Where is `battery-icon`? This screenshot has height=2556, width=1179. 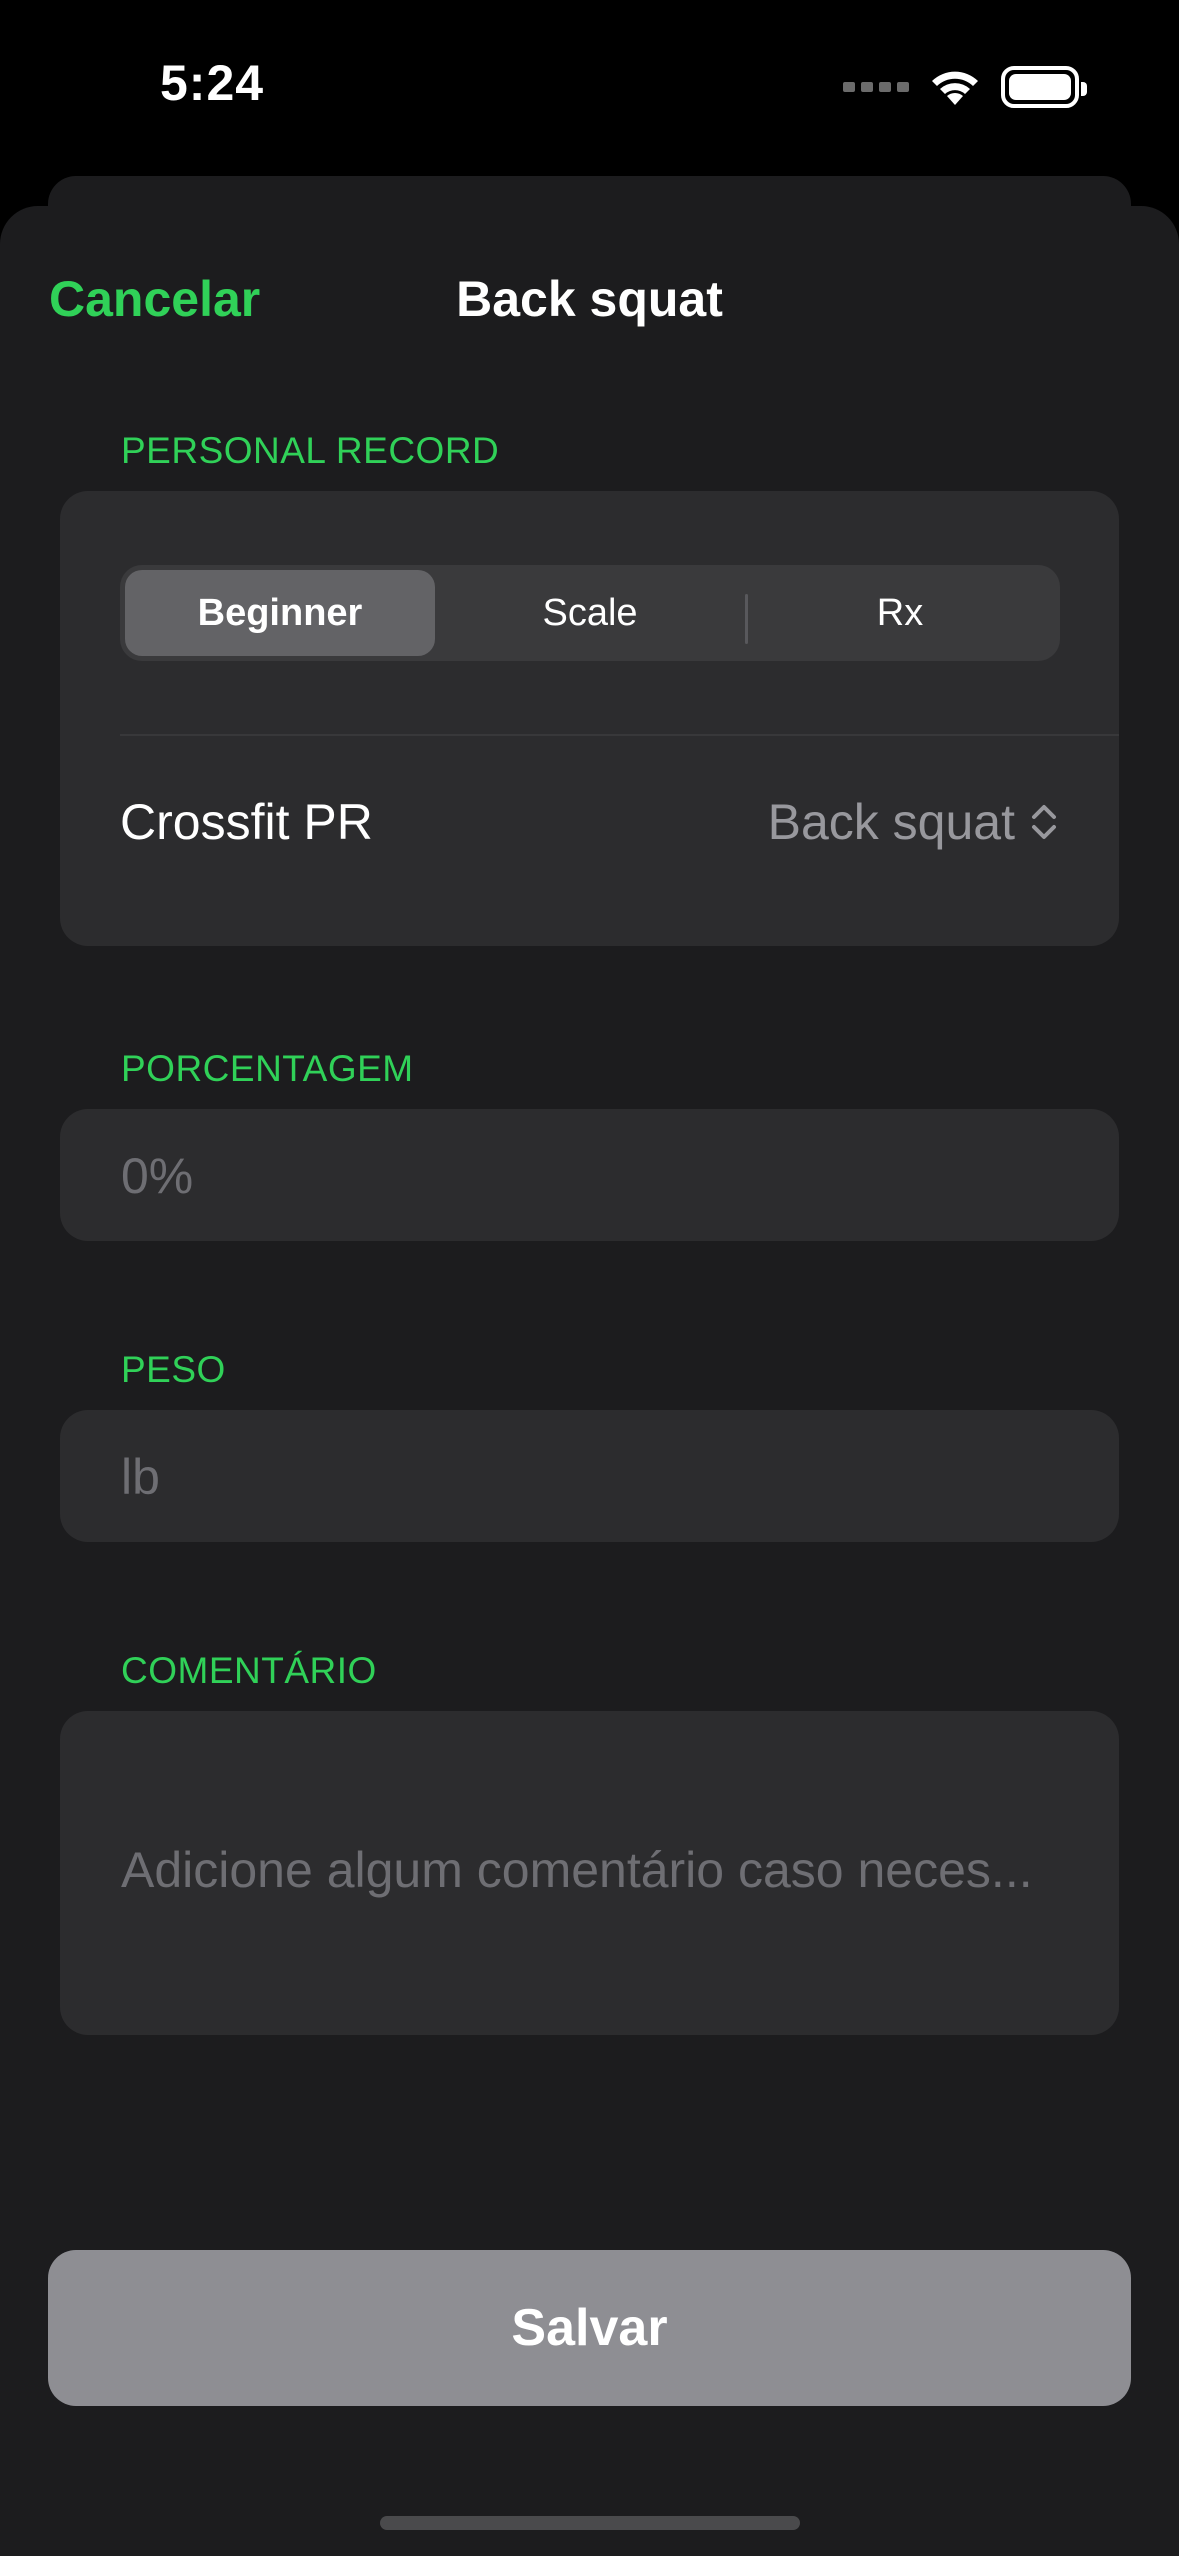
battery-icon is located at coordinates (1044, 87).